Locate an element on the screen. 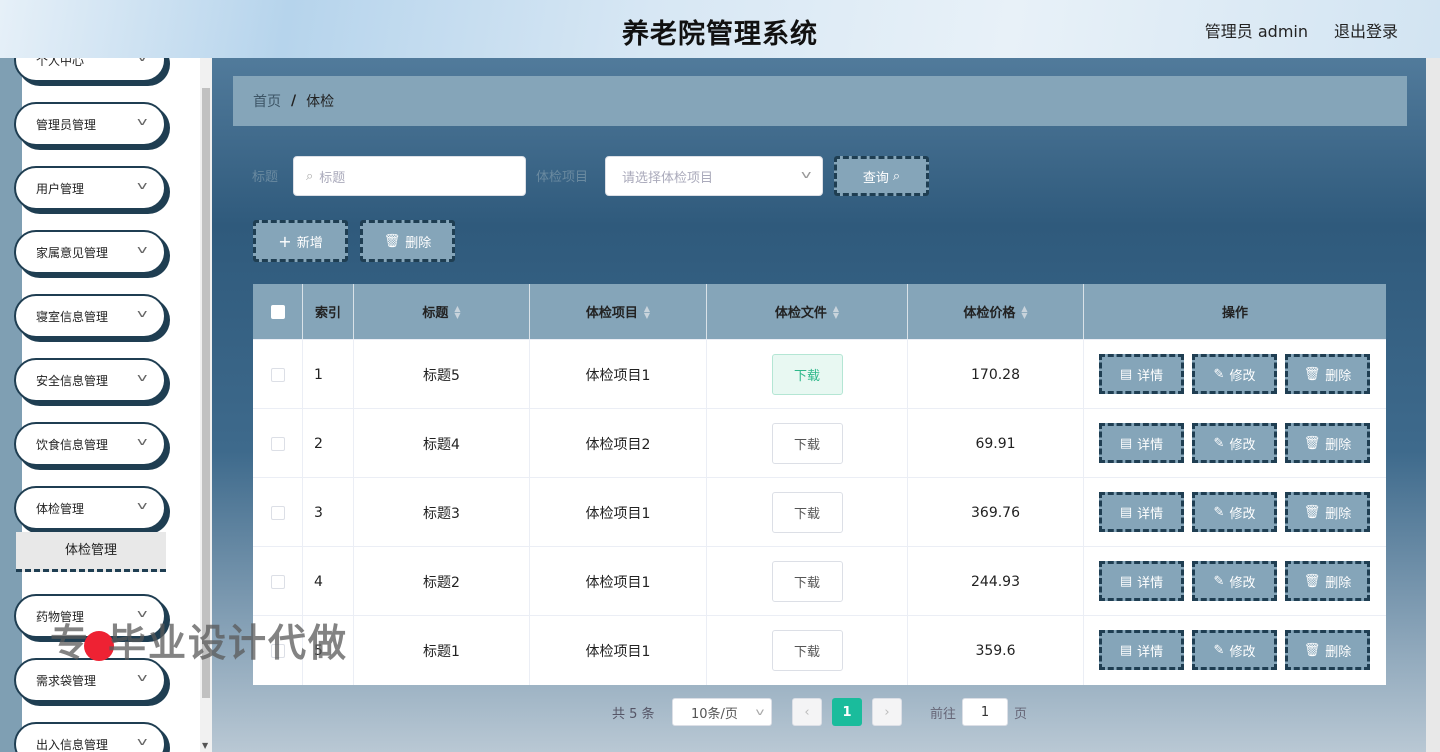 Image resolution: width=1440 pixels, height=752 pixels. sidebar-item-family-feedback: 家属意见管理 v is located at coordinates (90, 252).